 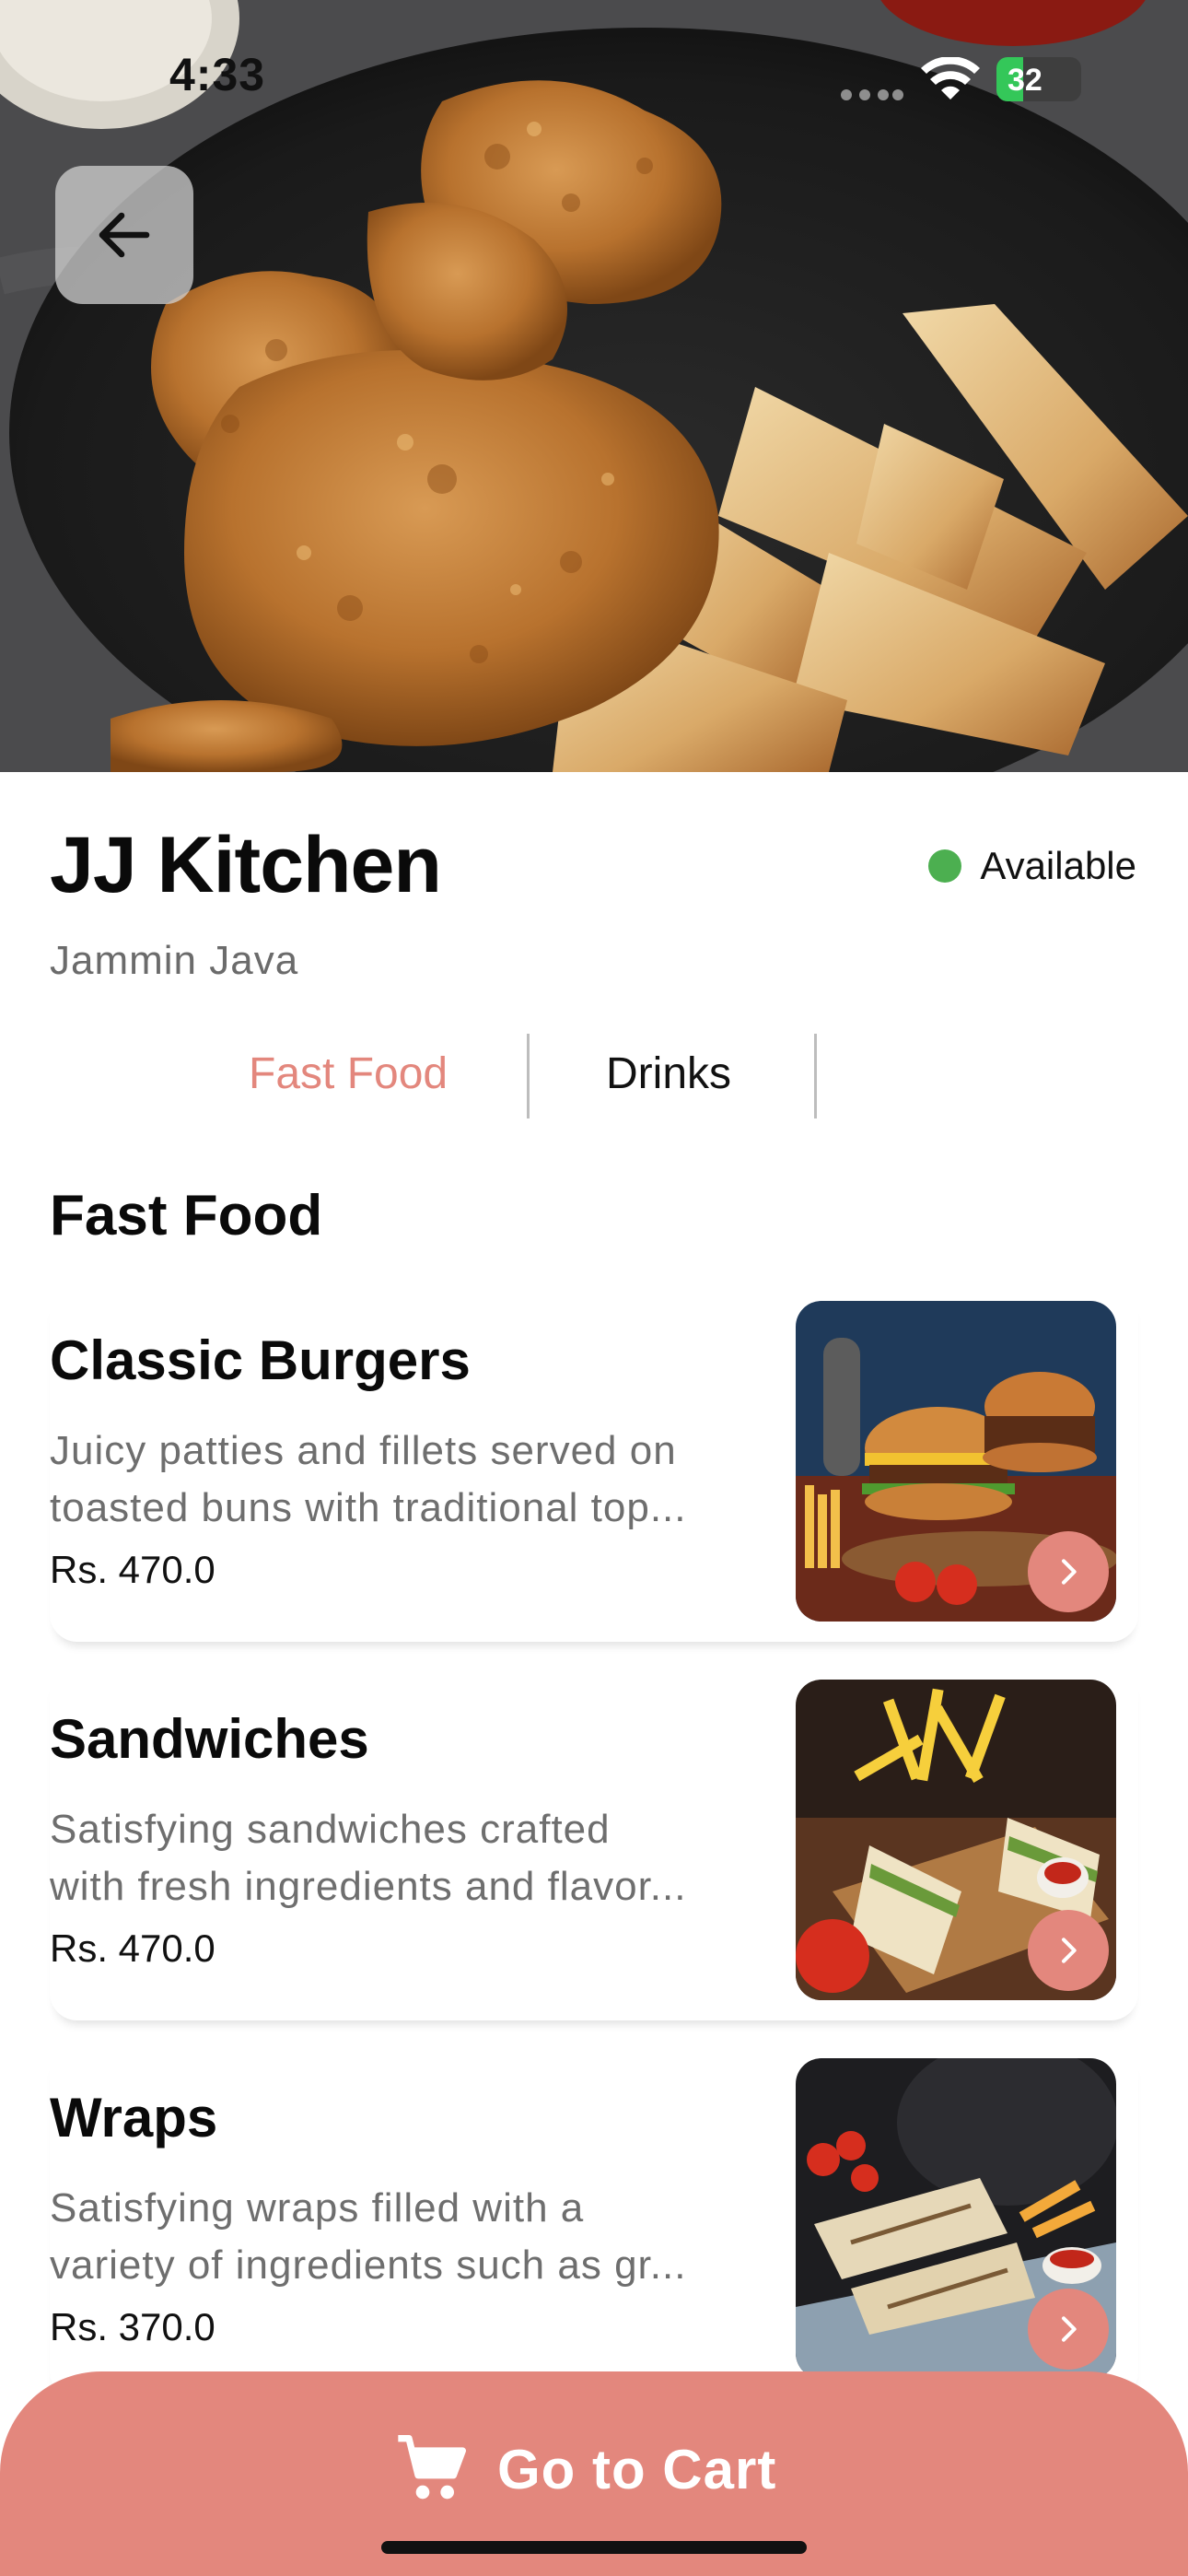 I want to click on menu-item-name: Classic Burgers, so click(x=260, y=1360).